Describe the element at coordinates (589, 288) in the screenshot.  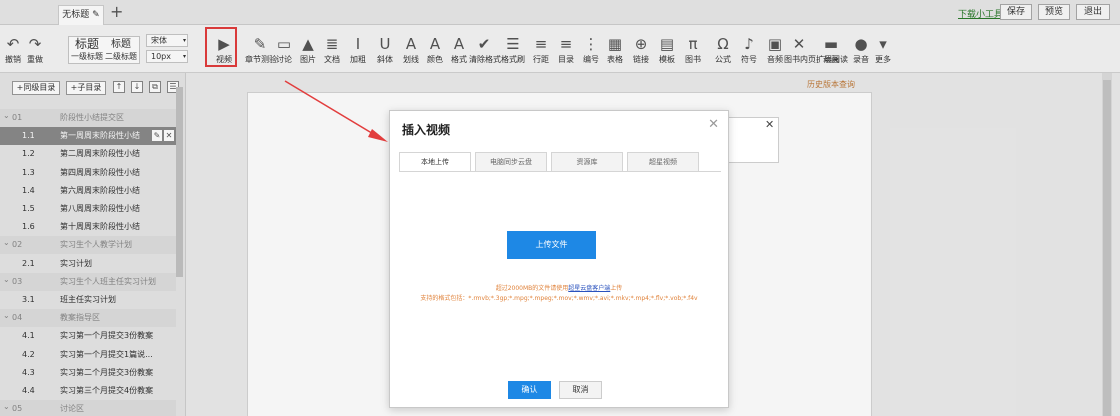
I see `cloud-client-link: 超星云盘客户端` at that location.